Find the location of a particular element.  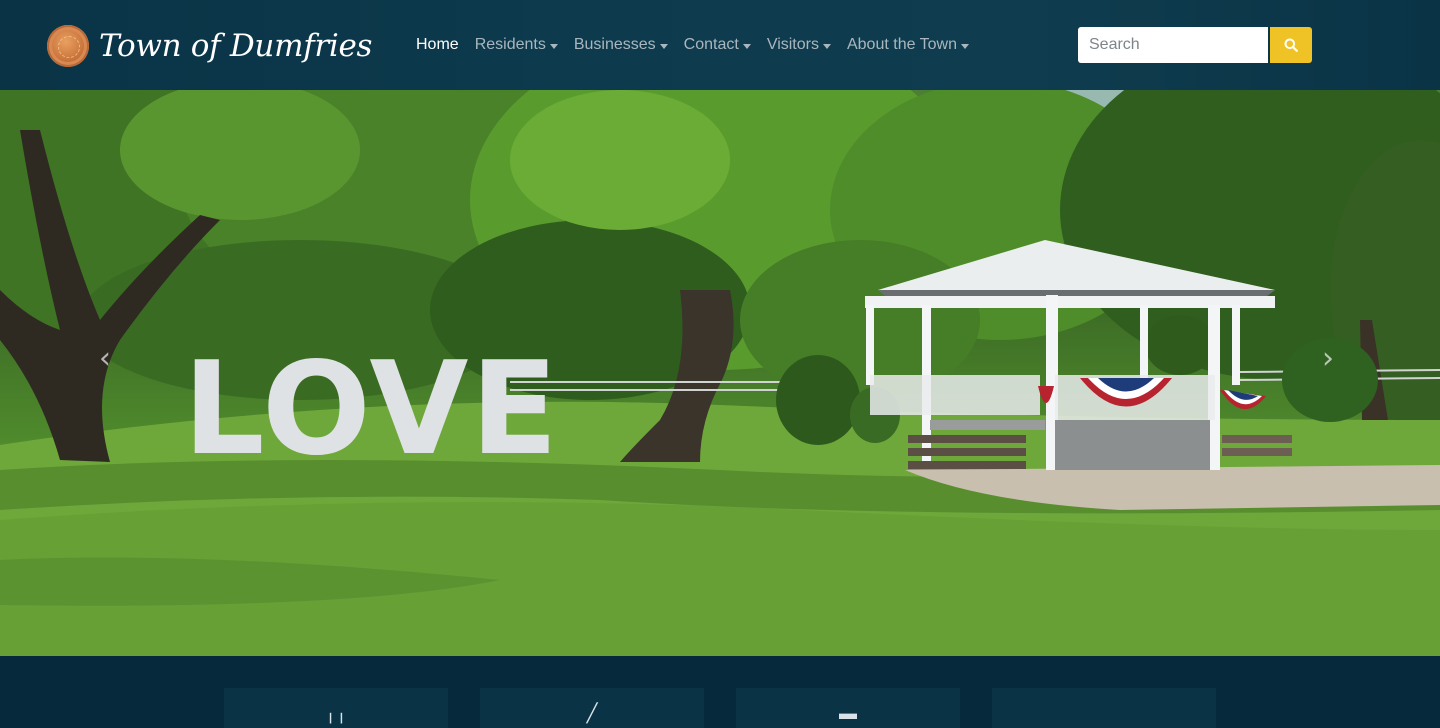

nav-item-label: Businesses is located at coordinates (614, 44).